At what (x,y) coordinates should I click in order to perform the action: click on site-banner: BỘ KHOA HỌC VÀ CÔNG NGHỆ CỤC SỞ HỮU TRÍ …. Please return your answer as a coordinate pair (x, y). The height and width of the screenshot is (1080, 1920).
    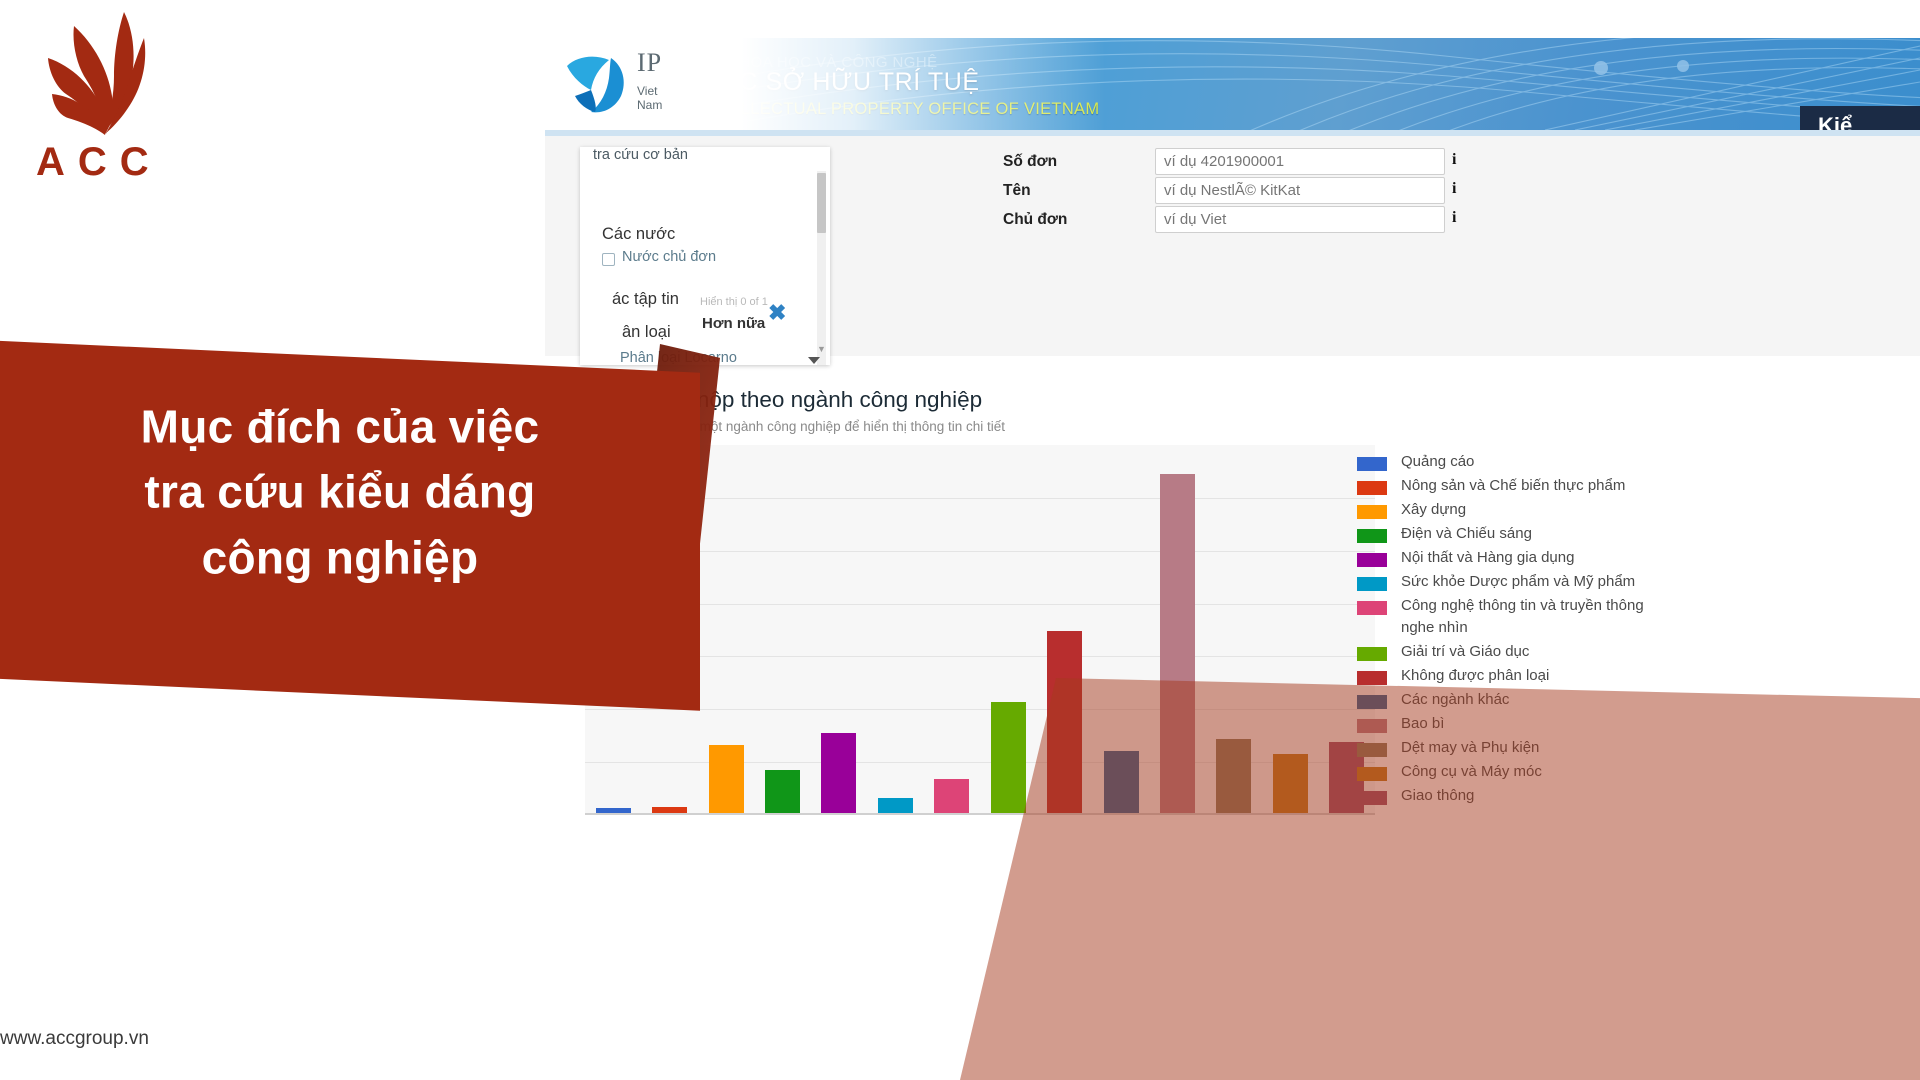
    Looking at the image, I should click on (1232, 84).